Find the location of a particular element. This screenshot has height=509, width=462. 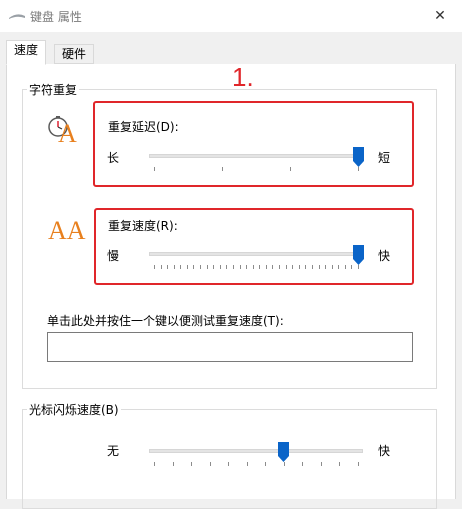

cursor-blink-max-label: 快 is located at coordinates (384, 451).